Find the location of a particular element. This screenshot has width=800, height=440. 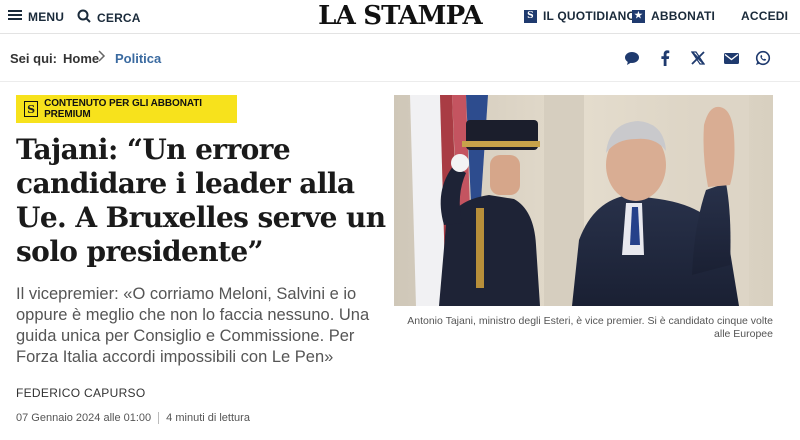

premium-badge: S CONTENUTO PER GLI ABBONATI PREMIUM is located at coordinates (126, 109).